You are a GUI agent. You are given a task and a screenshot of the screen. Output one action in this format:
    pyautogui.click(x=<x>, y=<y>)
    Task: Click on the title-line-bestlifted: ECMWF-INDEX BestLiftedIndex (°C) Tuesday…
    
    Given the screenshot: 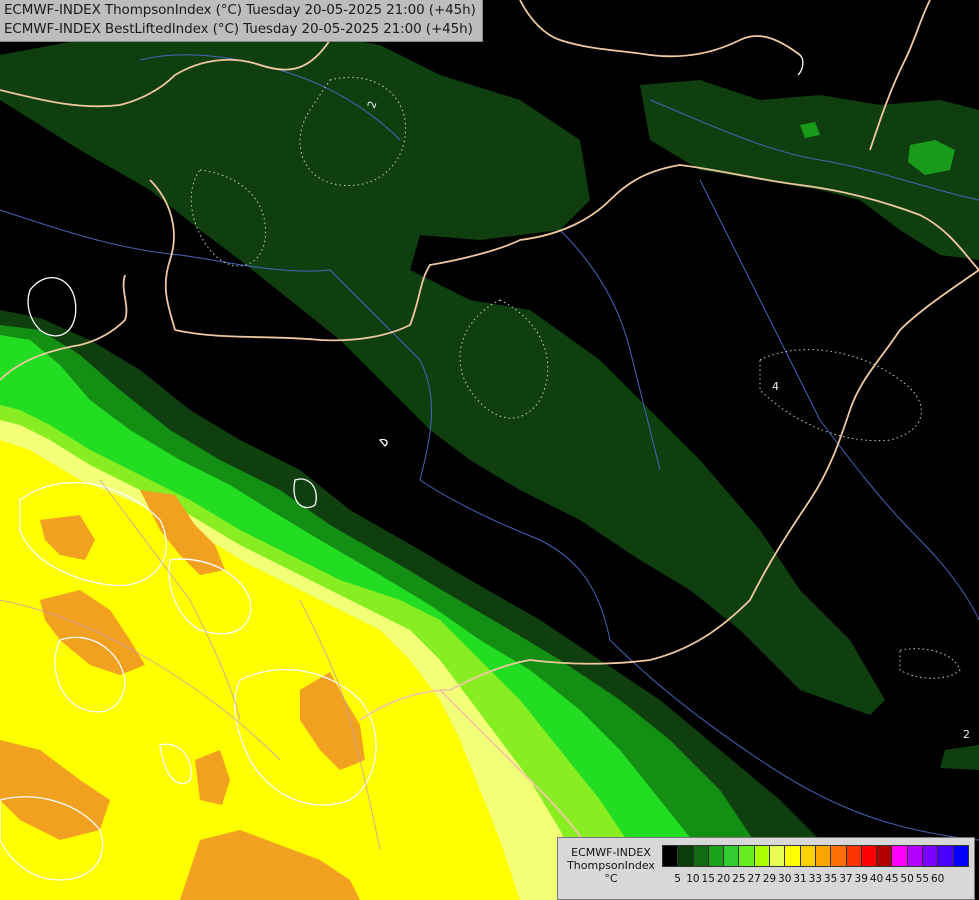 What is the action you would take?
    pyautogui.click(x=238, y=29)
    